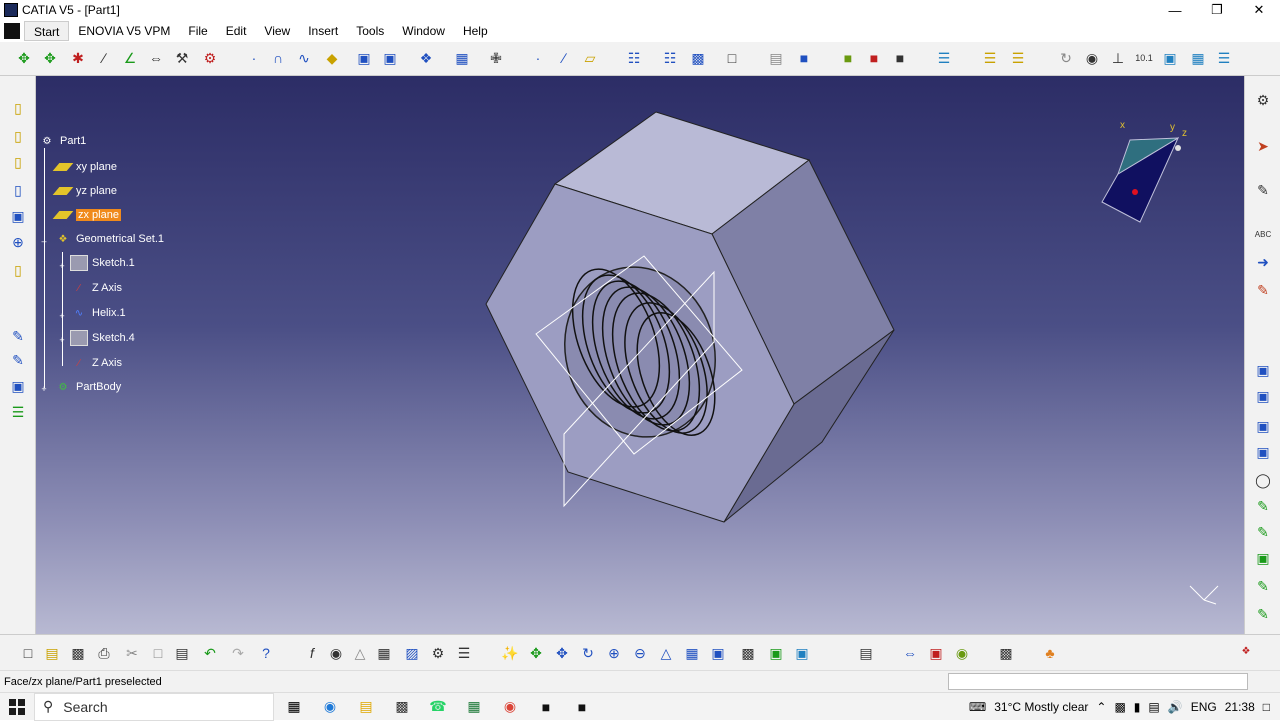 This screenshot has width=1280, height=721. I want to click on select-set-icon: ☰, so click(990, 58).